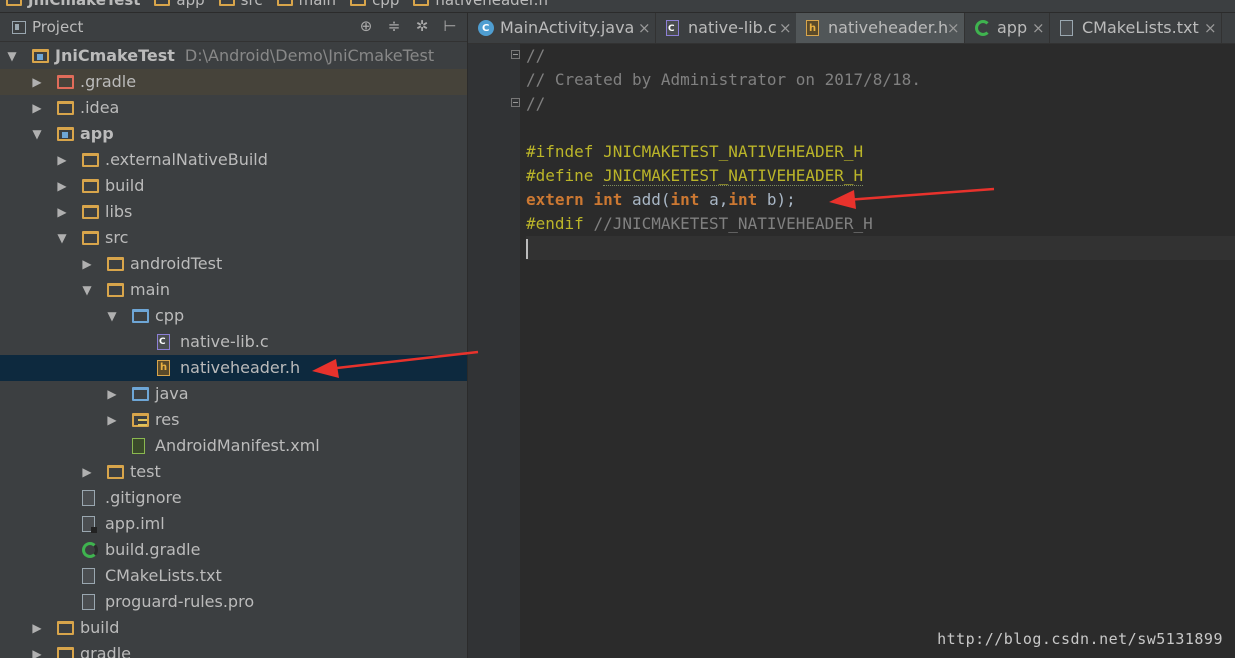 Image resolution: width=1235 pixels, height=658 pixels. What do you see at coordinates (105, 649) in the screenshot?
I see `tree-item-label: gradle` at bounding box center [105, 649].